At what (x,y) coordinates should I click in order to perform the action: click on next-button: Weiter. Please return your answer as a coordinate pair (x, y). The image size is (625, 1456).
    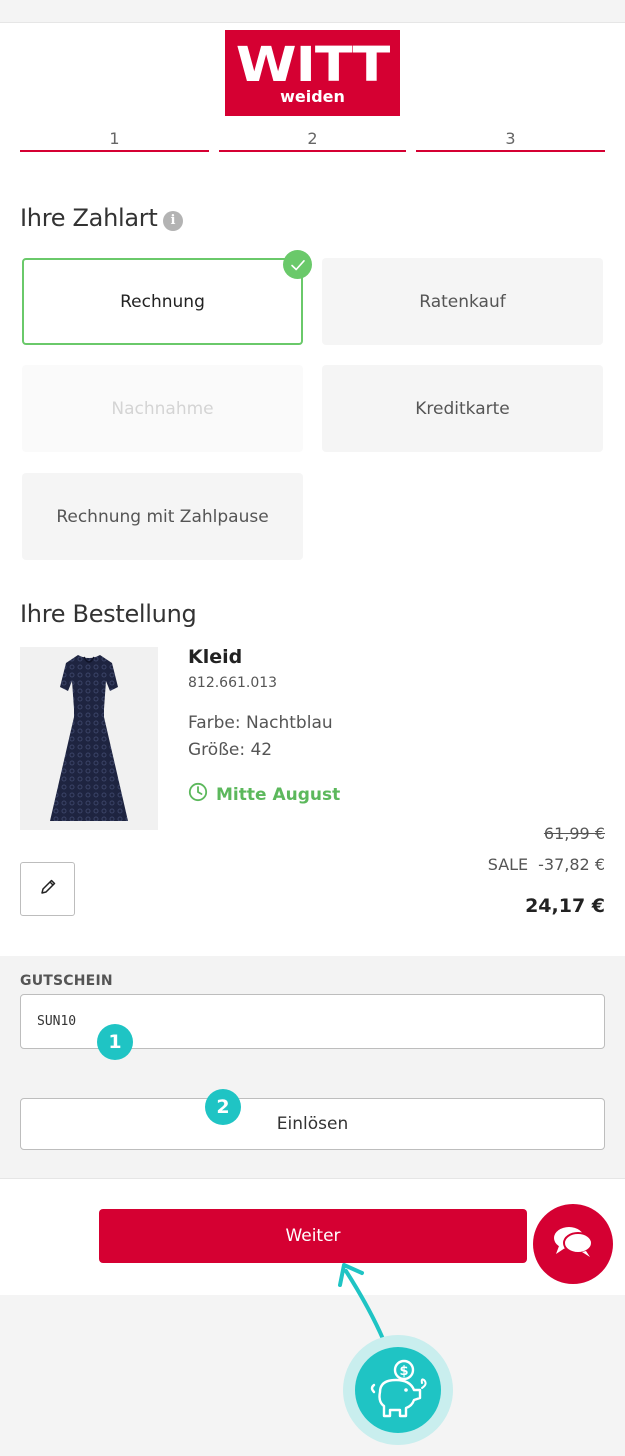
    Looking at the image, I should click on (313, 1236).